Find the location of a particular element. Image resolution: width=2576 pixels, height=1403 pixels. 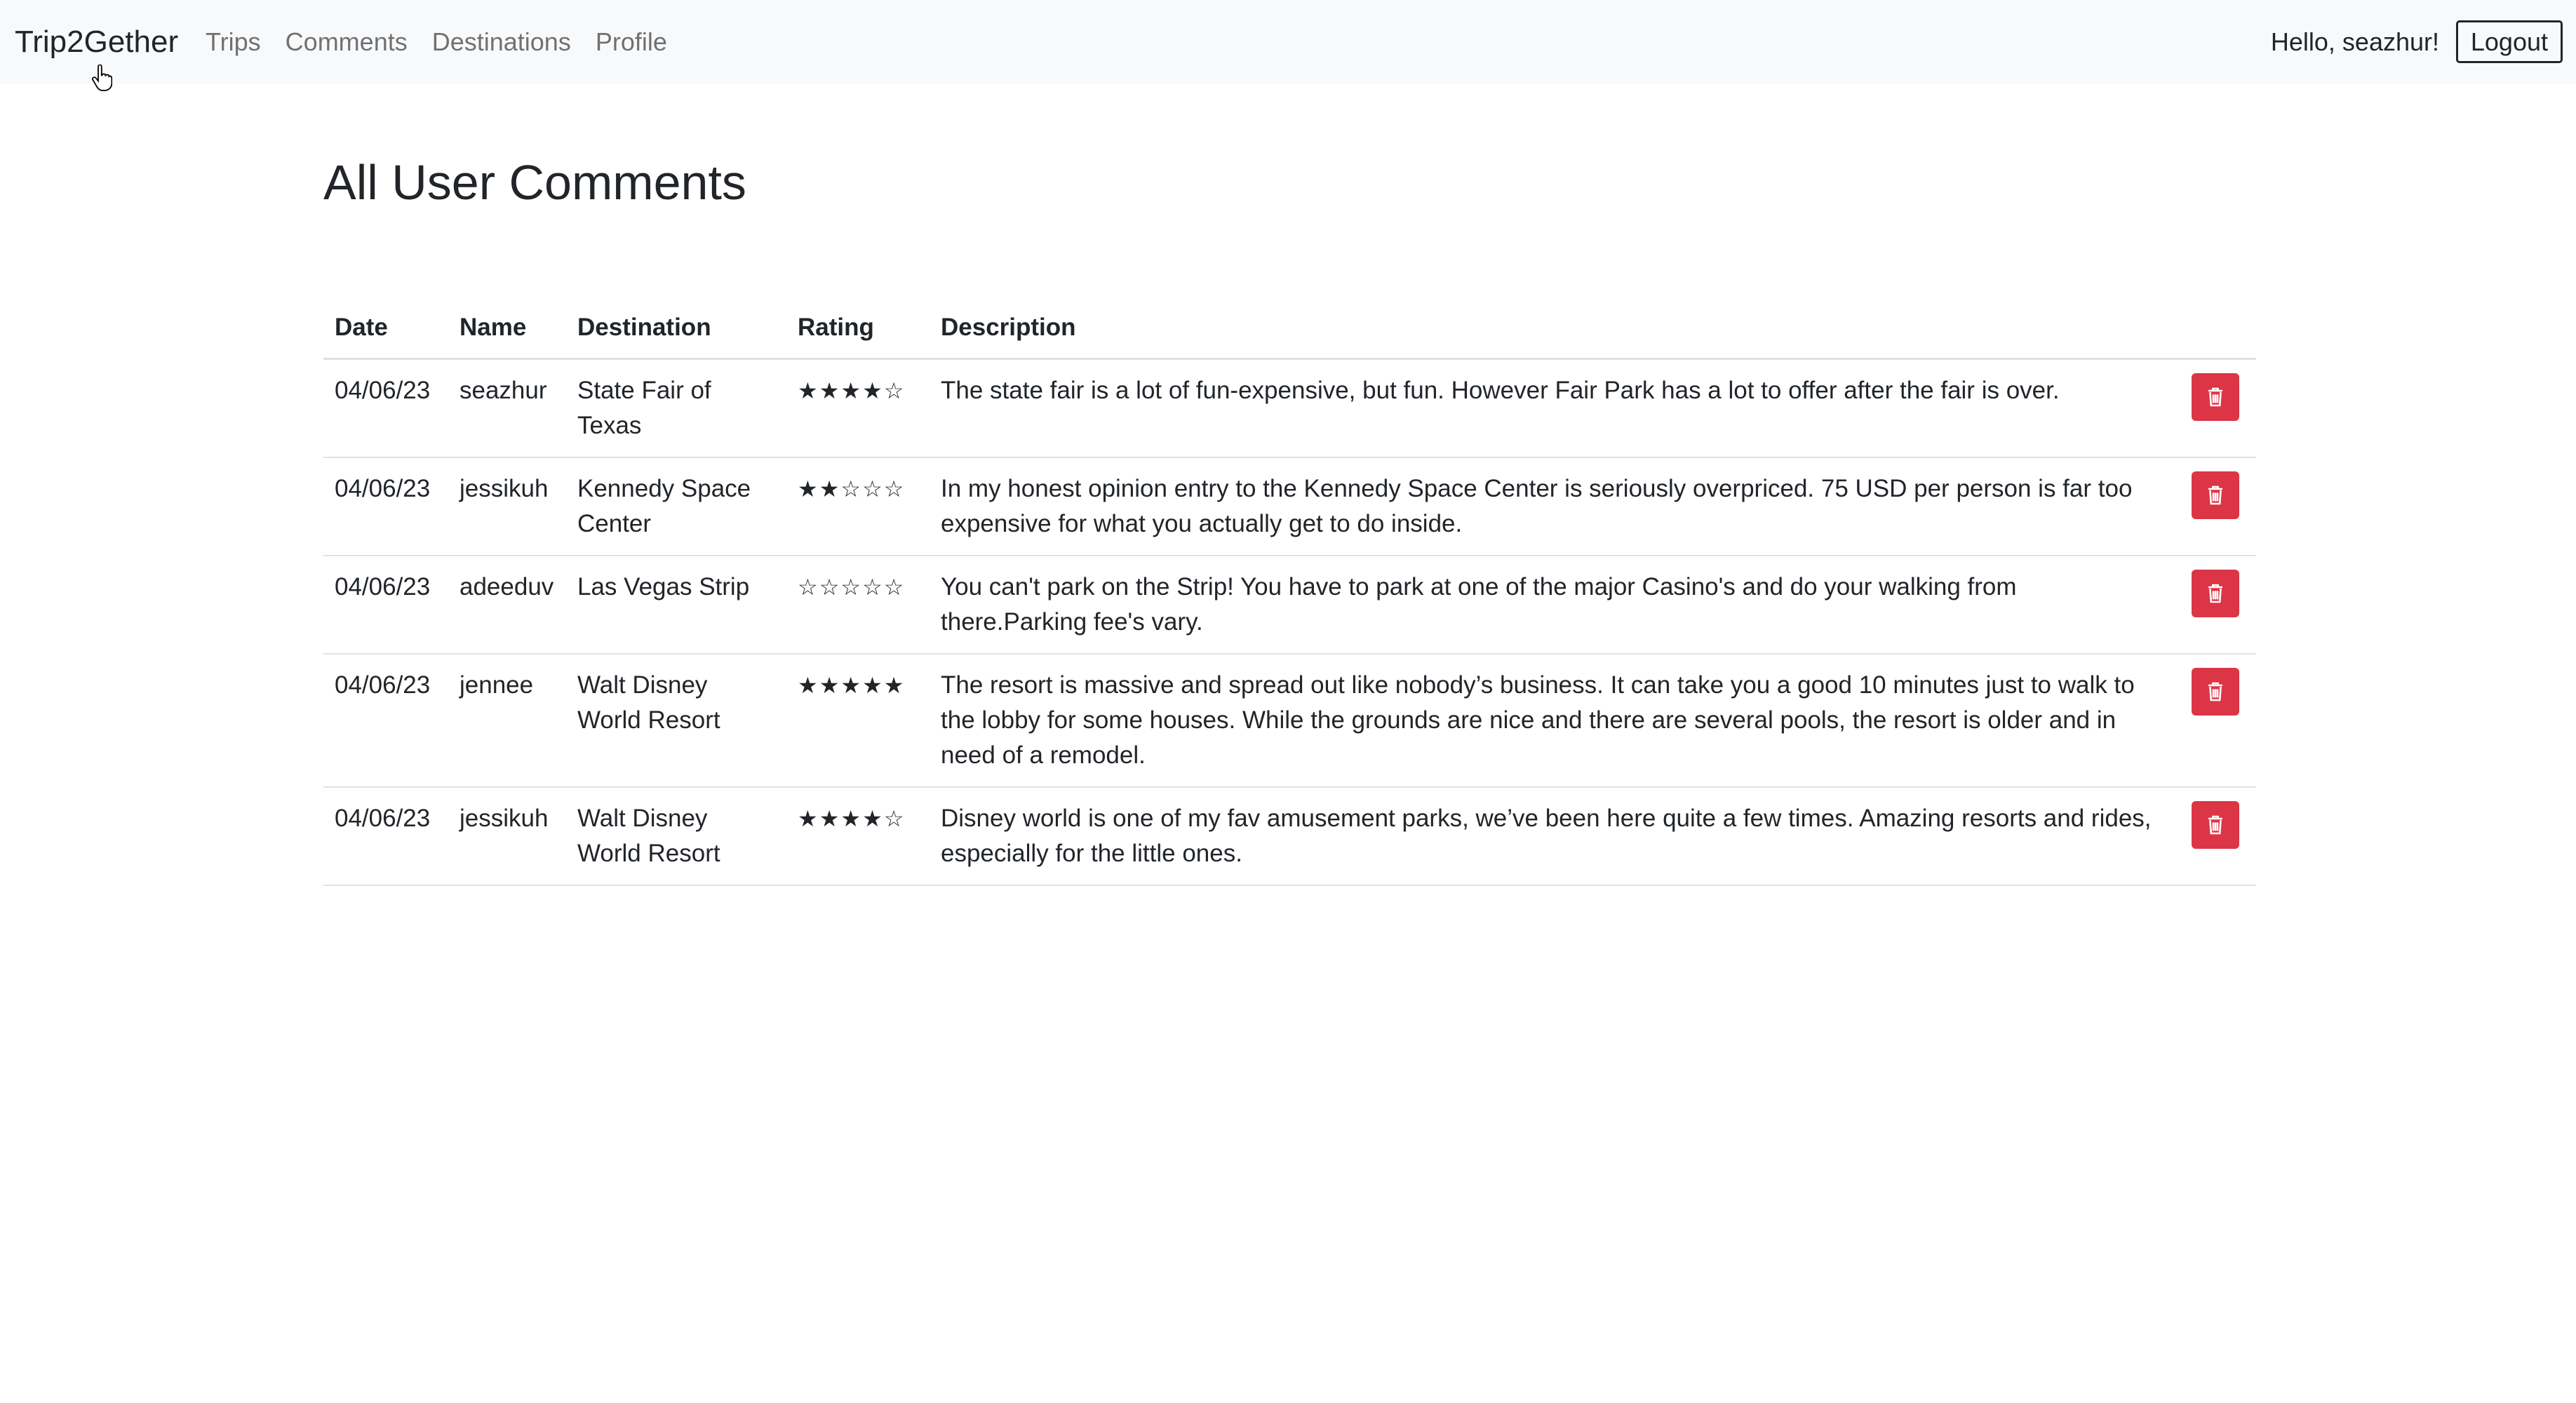

header-name: Name is located at coordinates (507, 328).